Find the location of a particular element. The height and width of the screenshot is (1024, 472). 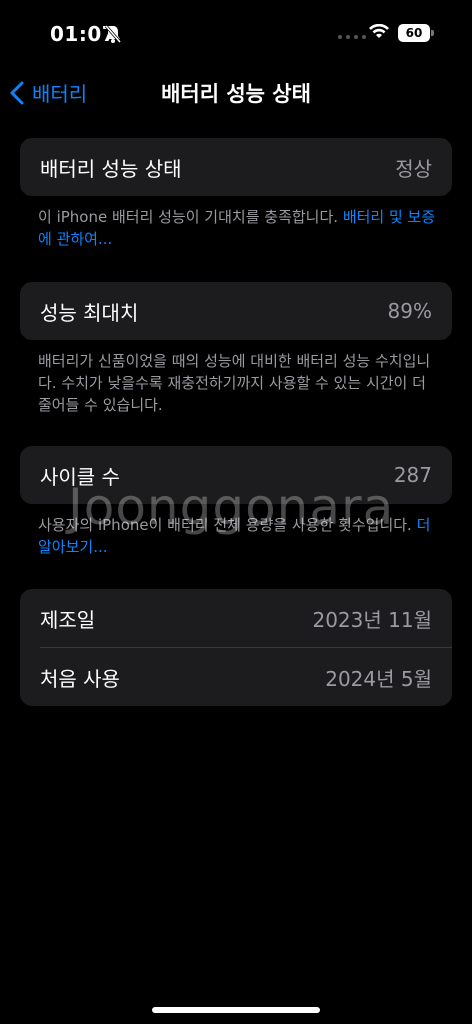

first-use-label: 처음 사용 is located at coordinates (80, 678).